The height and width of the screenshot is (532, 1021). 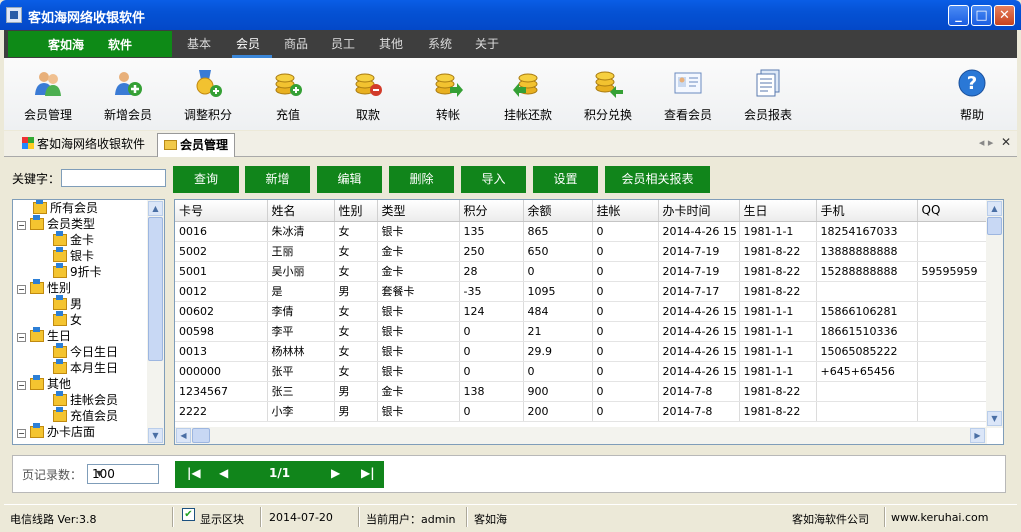 What do you see at coordinates (73, 239) in the screenshot?
I see `tree-node-gold-card: 金卡` at bounding box center [73, 239].